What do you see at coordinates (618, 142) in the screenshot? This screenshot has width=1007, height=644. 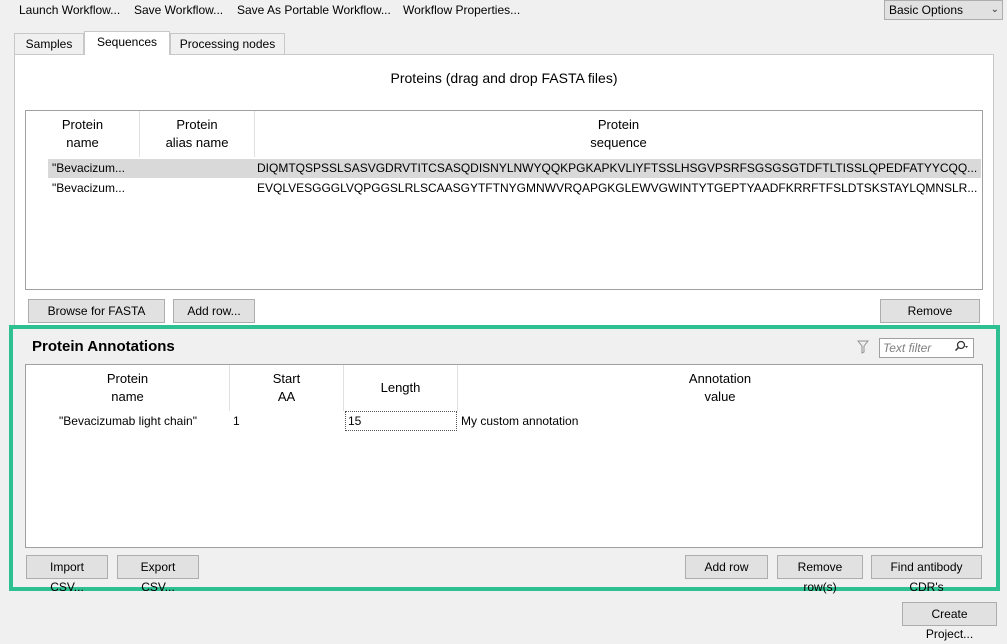 I see `header-line: sequence` at bounding box center [618, 142].